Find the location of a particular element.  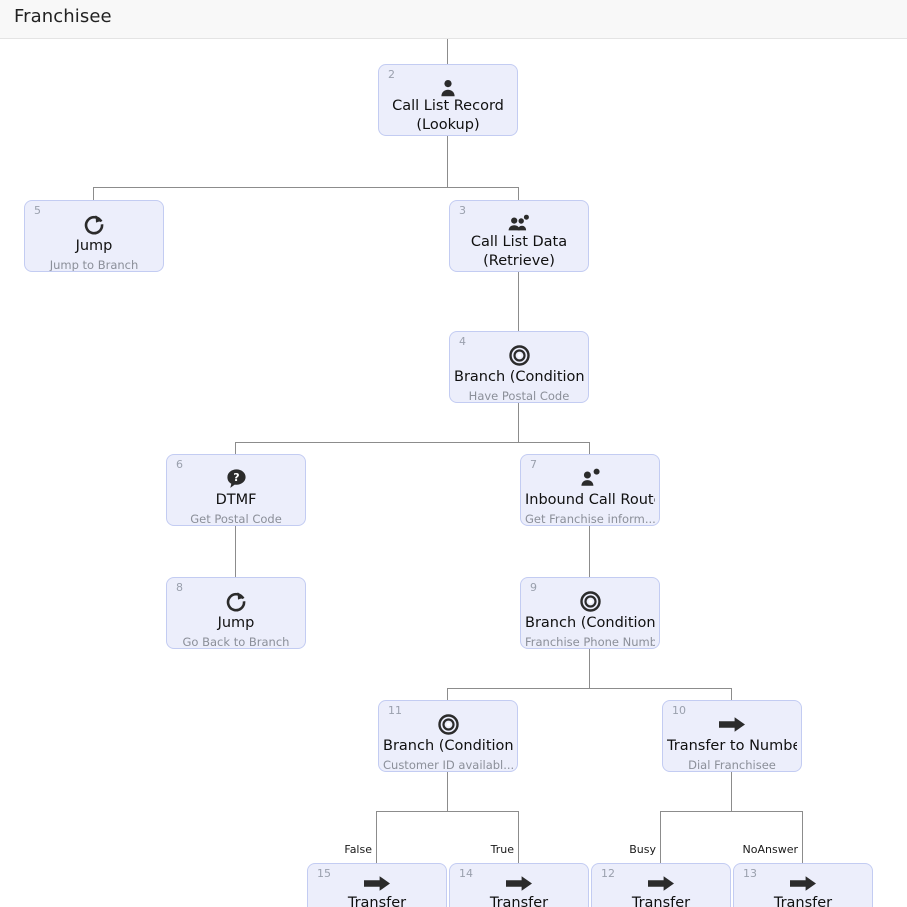

node-title-line2: (Retrieve) is located at coordinates (519, 261).